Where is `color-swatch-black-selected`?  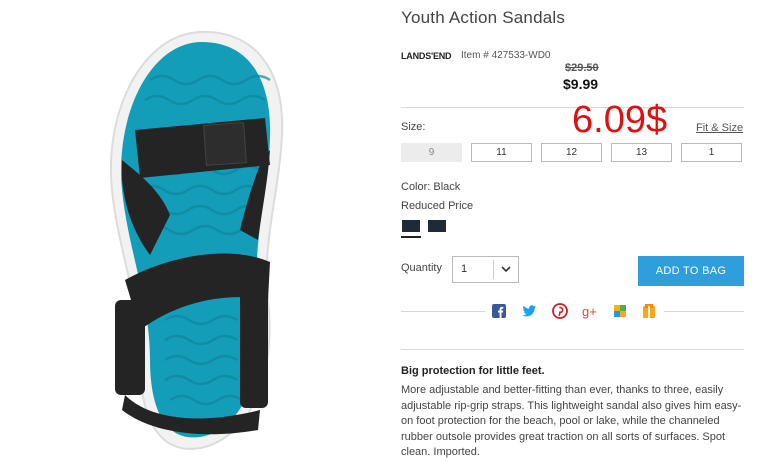 color-swatch-black-selected is located at coordinates (411, 226).